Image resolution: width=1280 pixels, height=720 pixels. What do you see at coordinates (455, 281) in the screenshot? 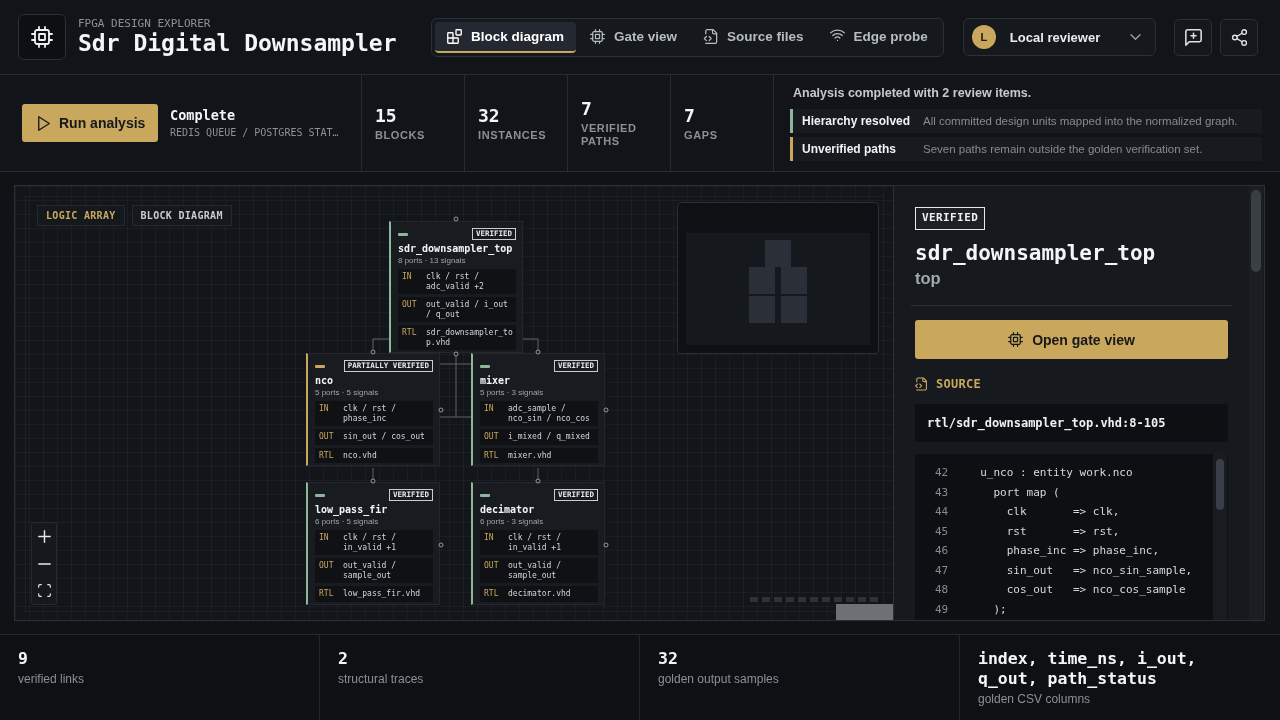
I see `port-signals: clk / rst / adc_valid +2` at bounding box center [455, 281].